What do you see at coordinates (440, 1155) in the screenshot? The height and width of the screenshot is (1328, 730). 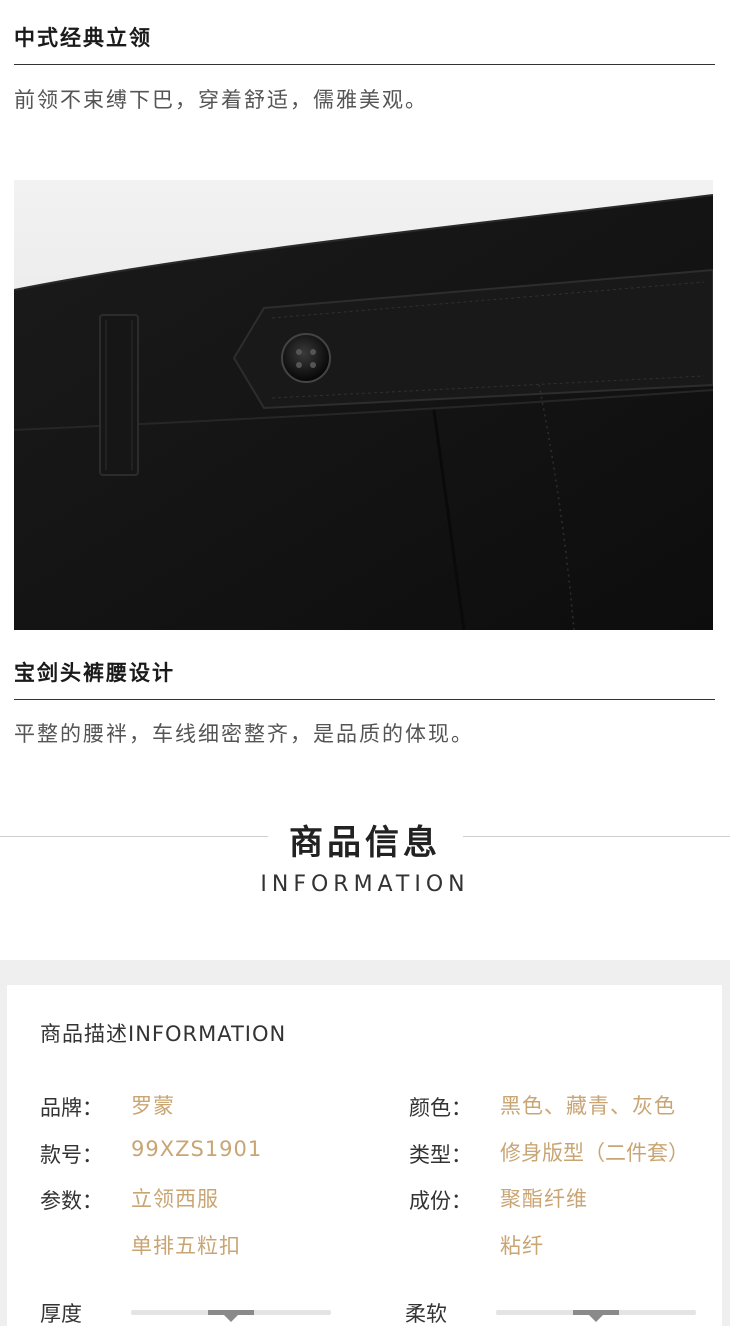 I see `type-label: 类型：` at bounding box center [440, 1155].